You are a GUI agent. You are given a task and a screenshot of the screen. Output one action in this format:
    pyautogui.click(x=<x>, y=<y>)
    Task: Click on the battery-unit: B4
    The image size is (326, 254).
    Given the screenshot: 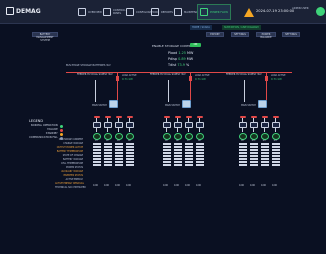 What is the action you would take?
    pyautogui.click(x=129, y=141)
    